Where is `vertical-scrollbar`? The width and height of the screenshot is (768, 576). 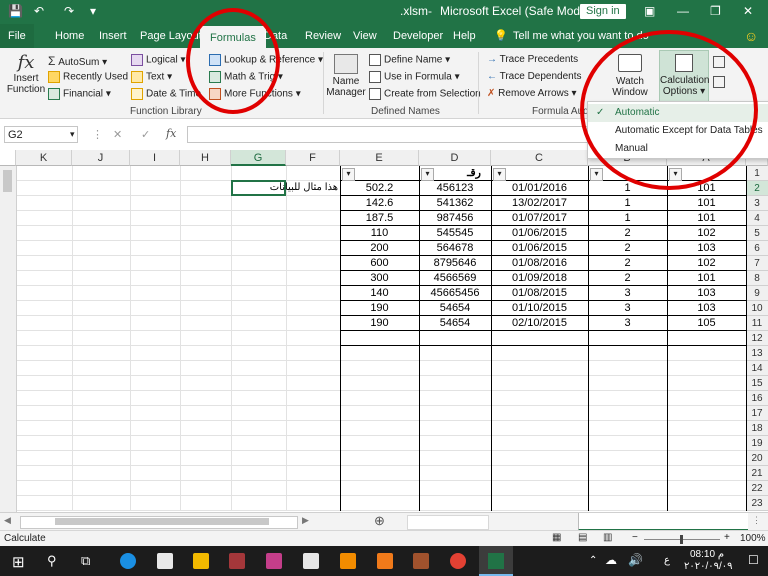 vertical-scrollbar is located at coordinates (8, 339).